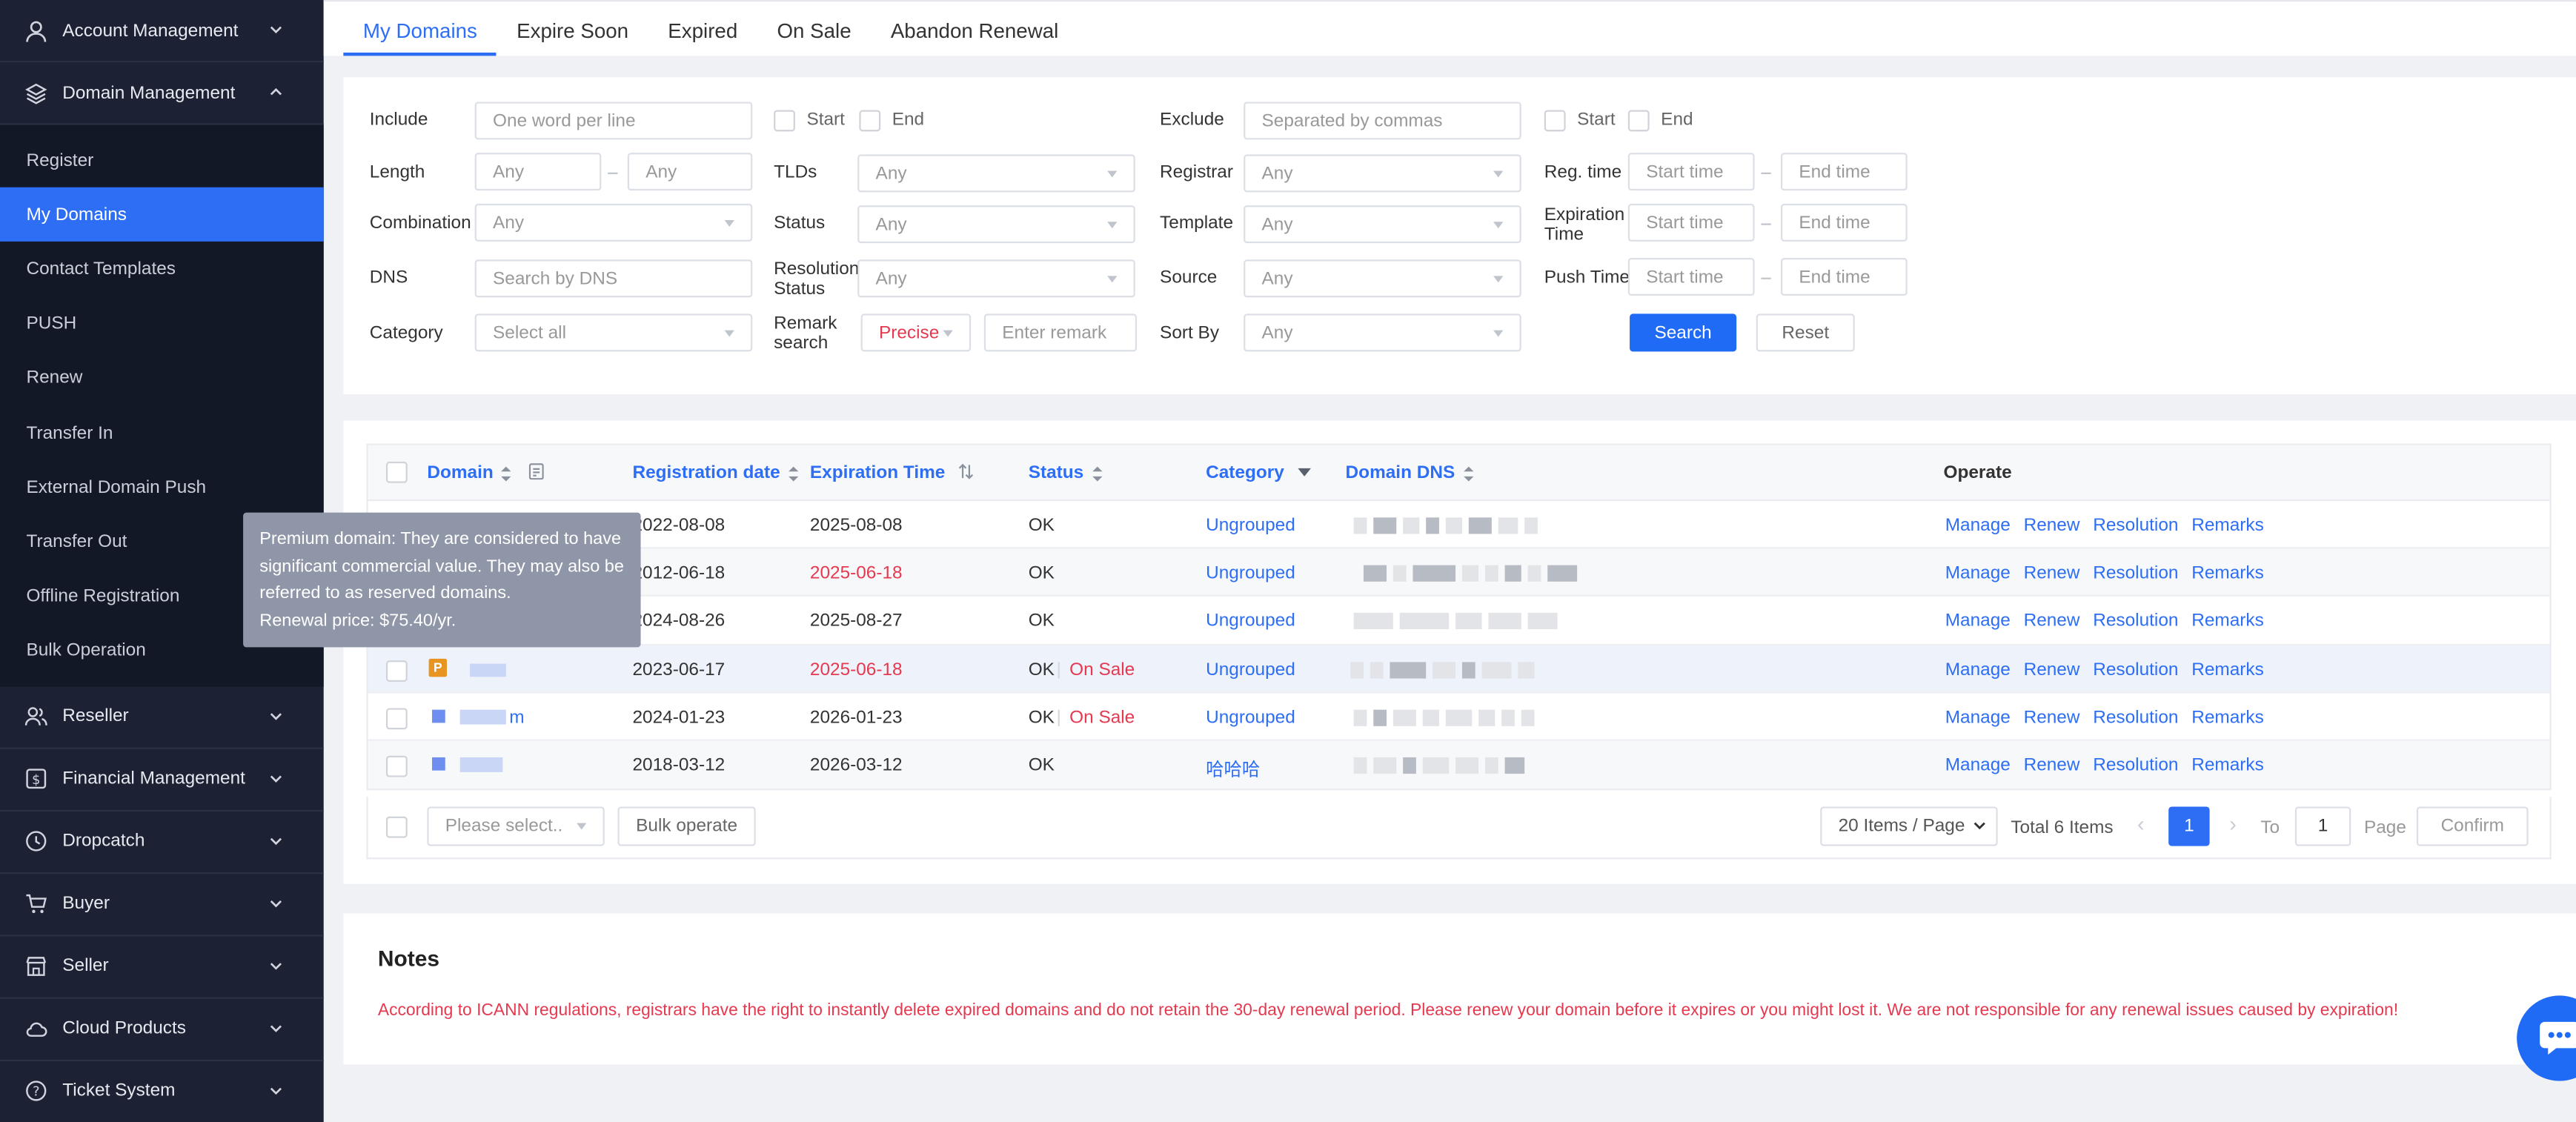  I want to click on bulk-operate-button: Bulk operate, so click(686, 826).